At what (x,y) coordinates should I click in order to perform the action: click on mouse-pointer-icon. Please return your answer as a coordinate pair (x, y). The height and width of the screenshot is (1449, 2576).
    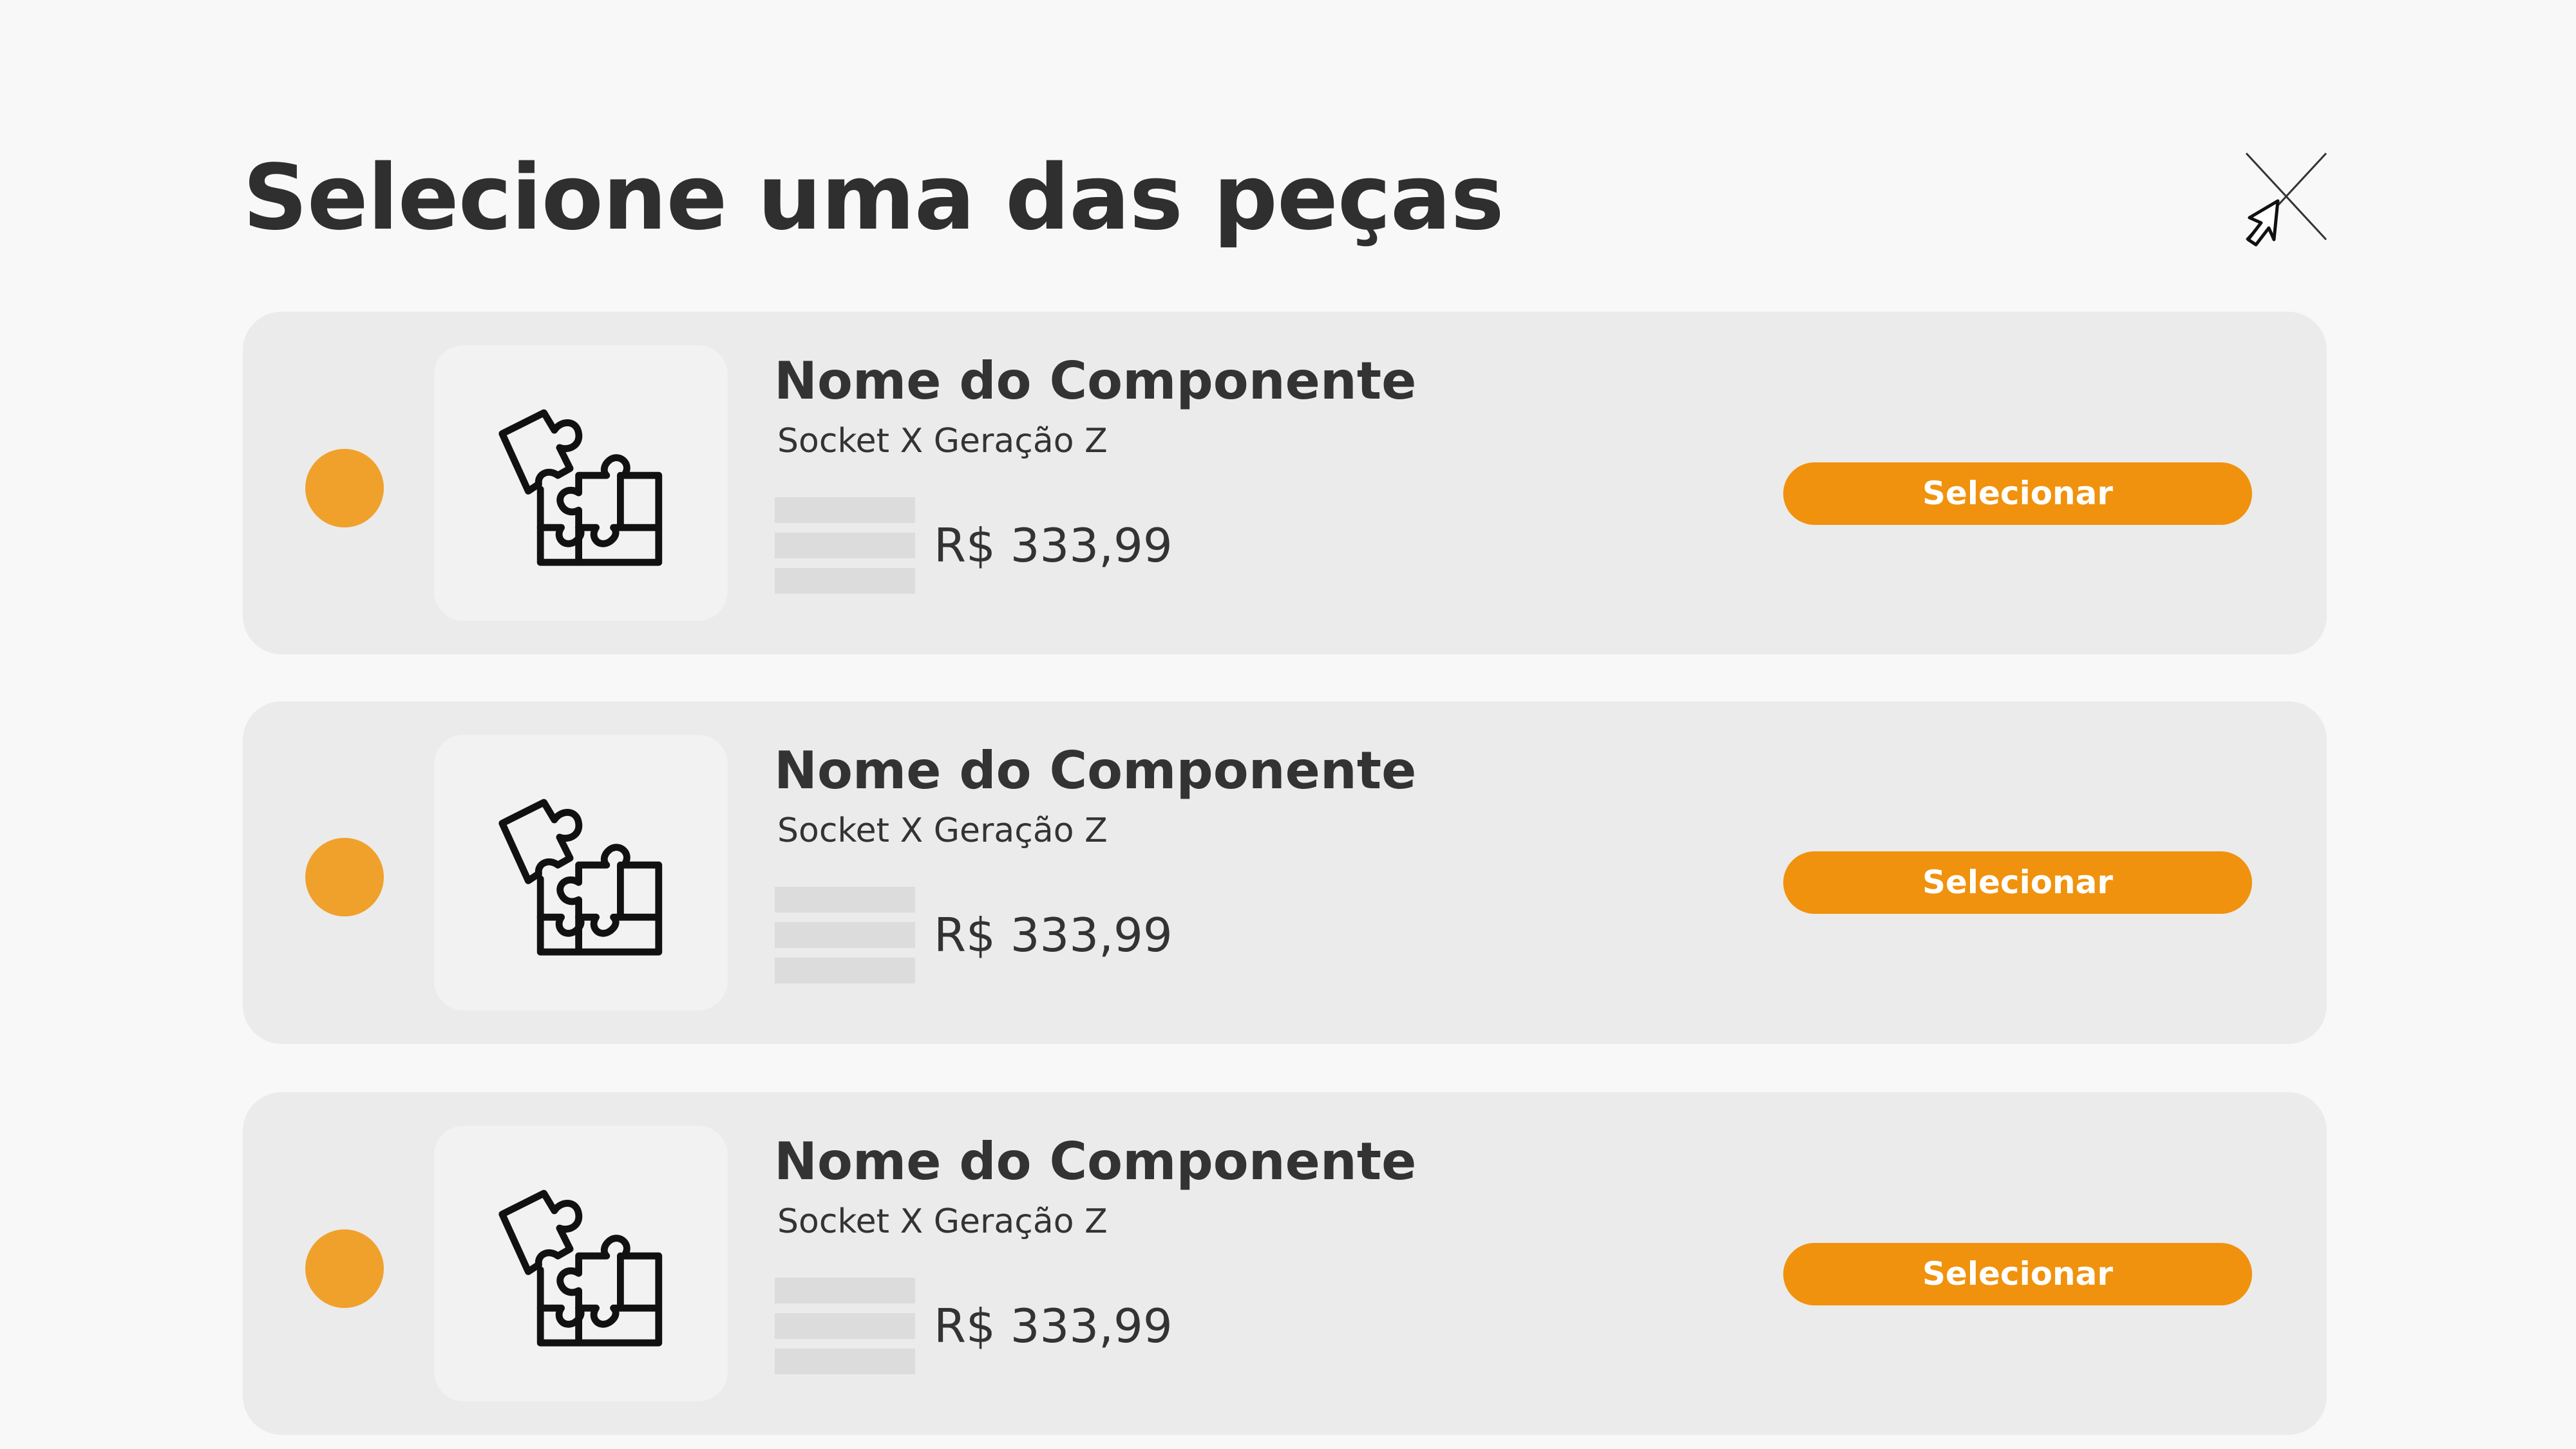
    Looking at the image, I should click on (2266, 224).